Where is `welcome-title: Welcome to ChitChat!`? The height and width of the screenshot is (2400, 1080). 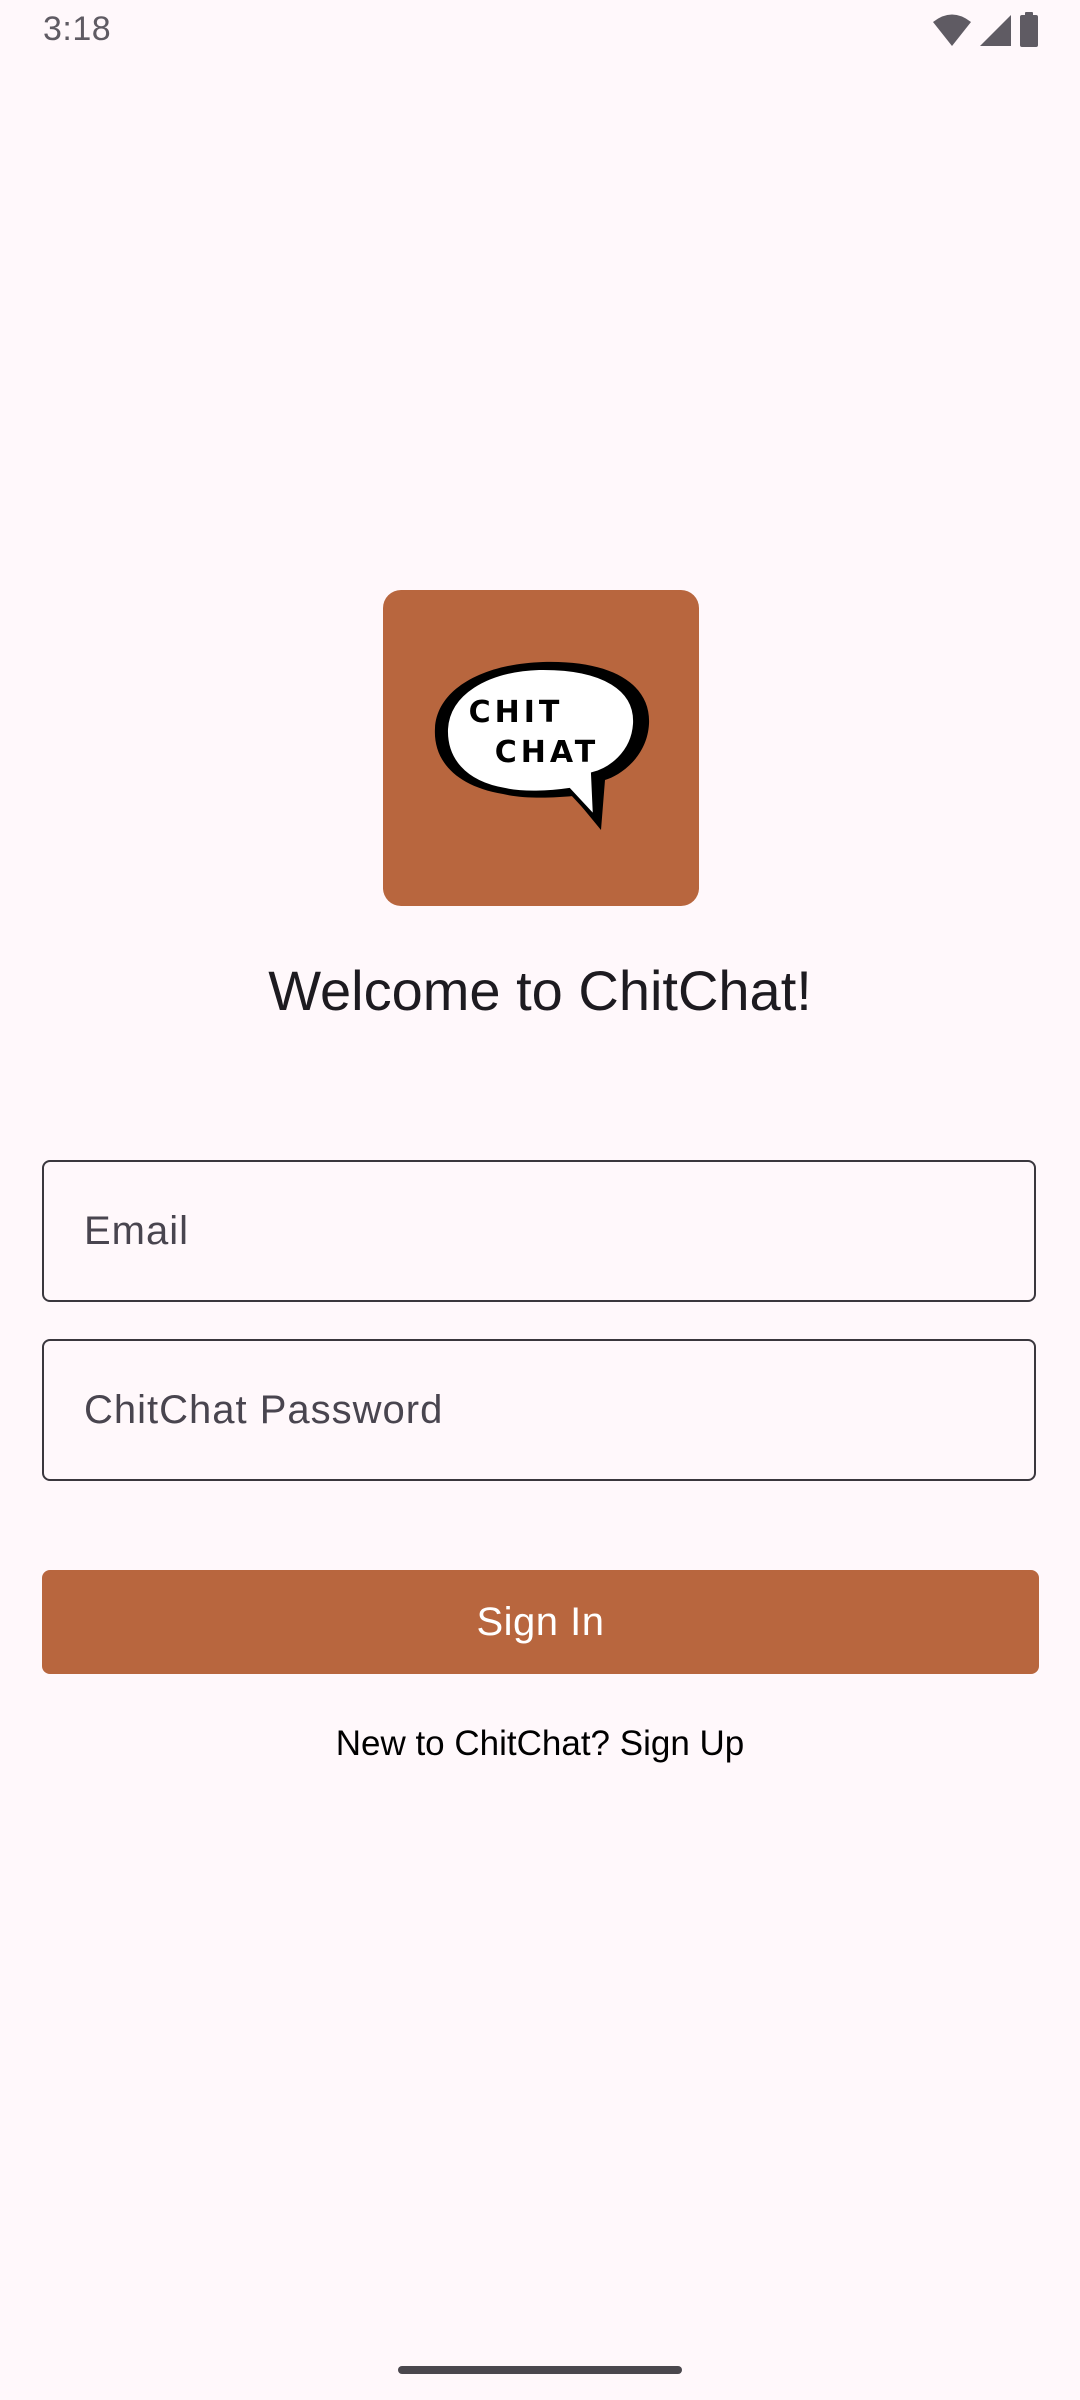 welcome-title: Welcome to ChitChat! is located at coordinates (540, 990).